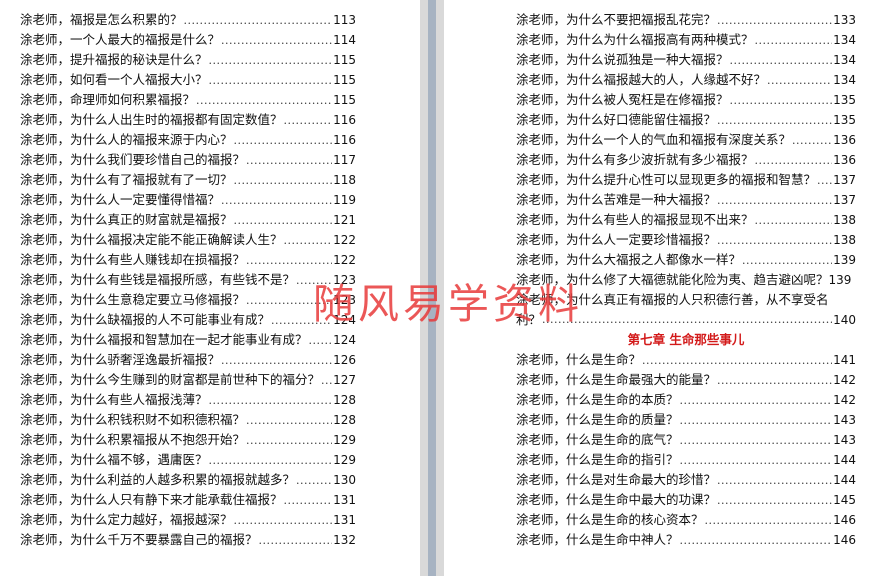  I want to click on toc-entry: 涂老师，为什么我们要珍惜自己的福报？ 117, so click(188, 160).